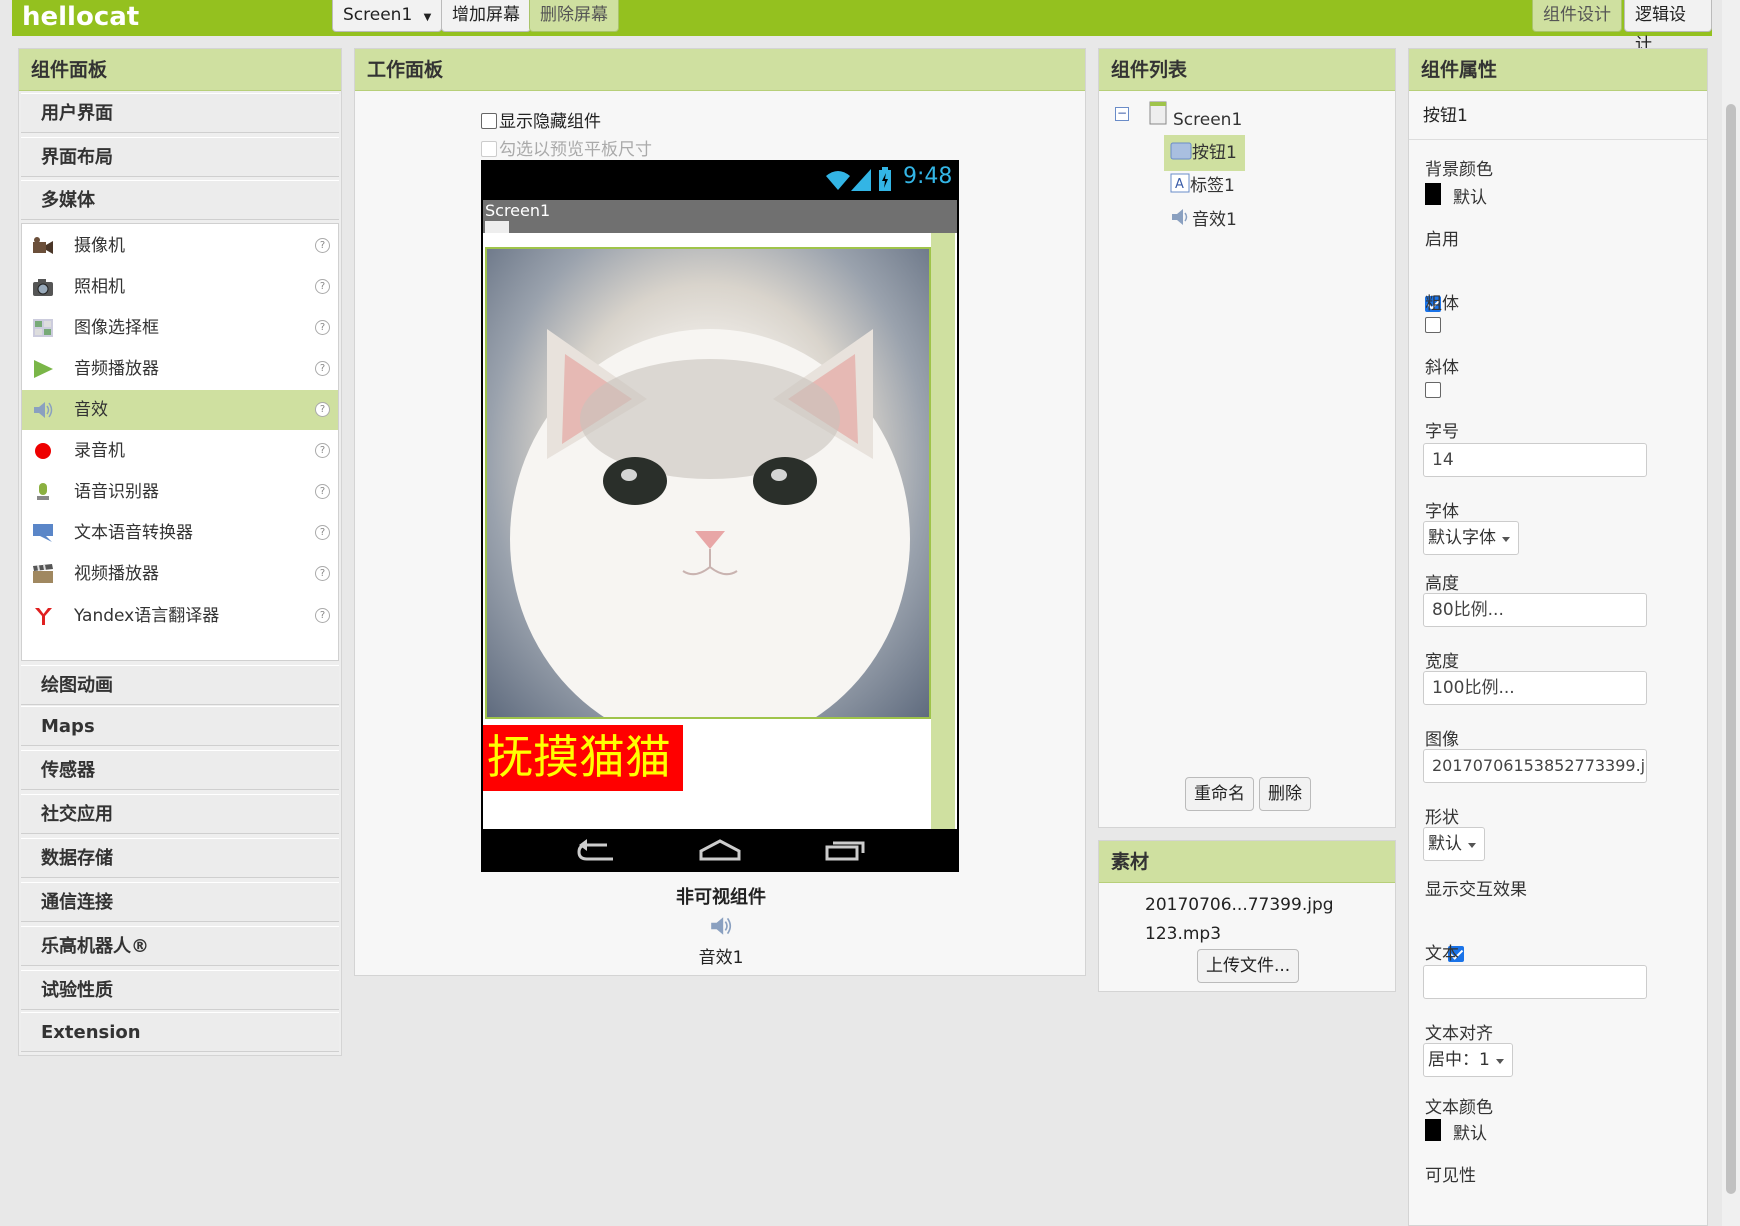 This screenshot has width=1740, height=1226. Describe the element at coordinates (720, 850) in the screenshot. I see `home-icon` at that location.